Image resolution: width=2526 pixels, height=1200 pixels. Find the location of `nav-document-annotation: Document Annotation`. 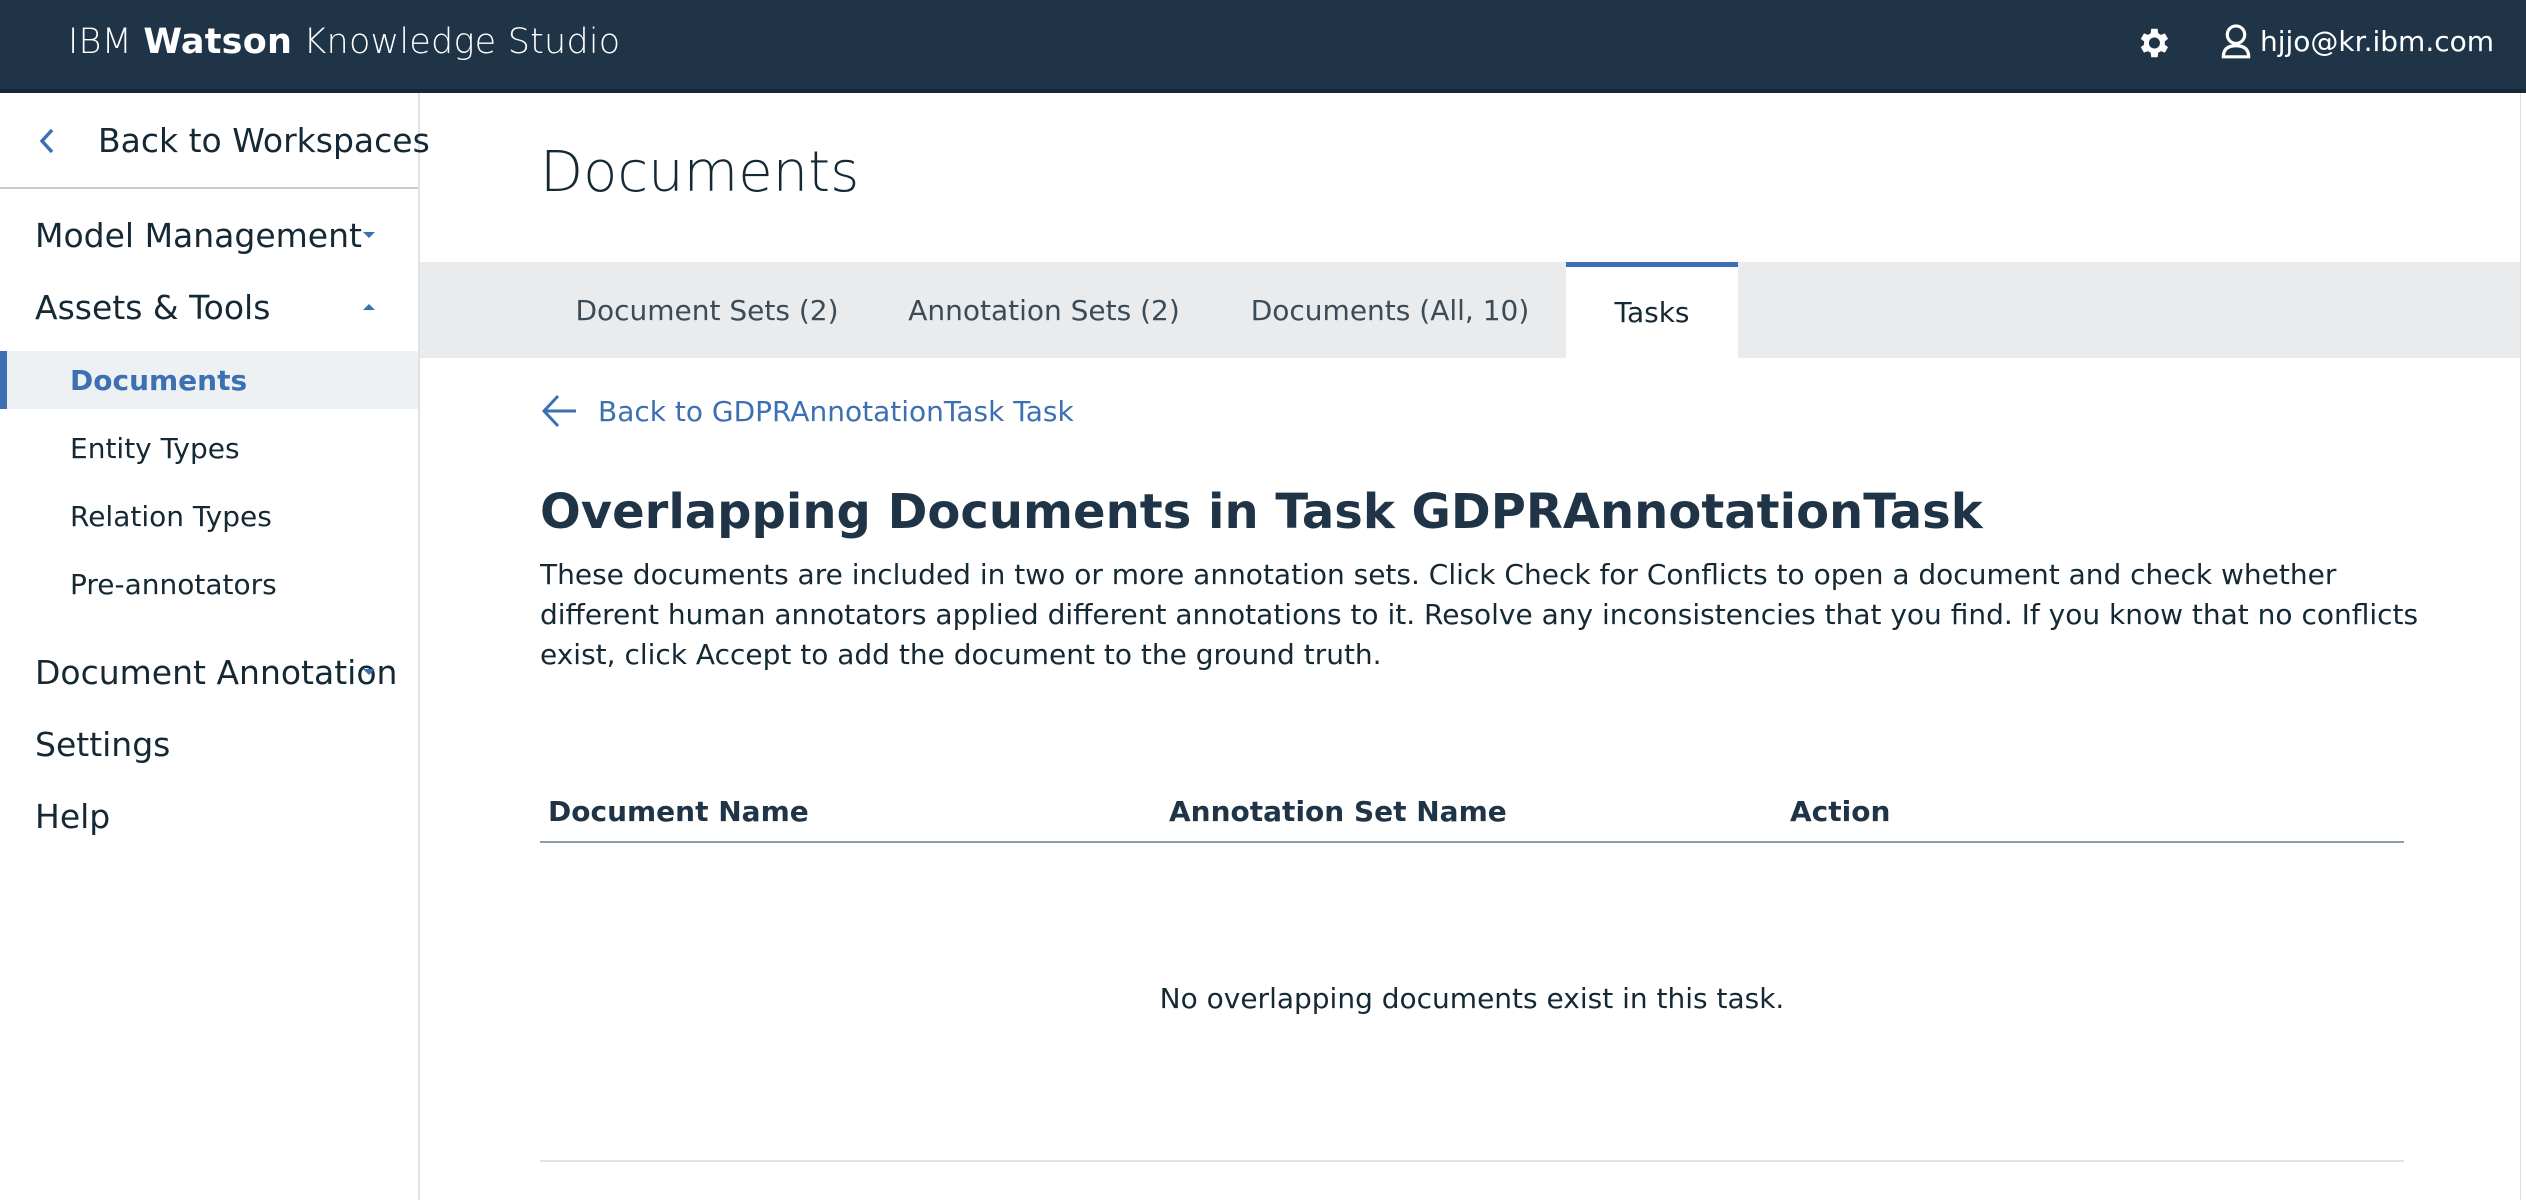

nav-document-annotation: Document Annotation is located at coordinates (209, 672).